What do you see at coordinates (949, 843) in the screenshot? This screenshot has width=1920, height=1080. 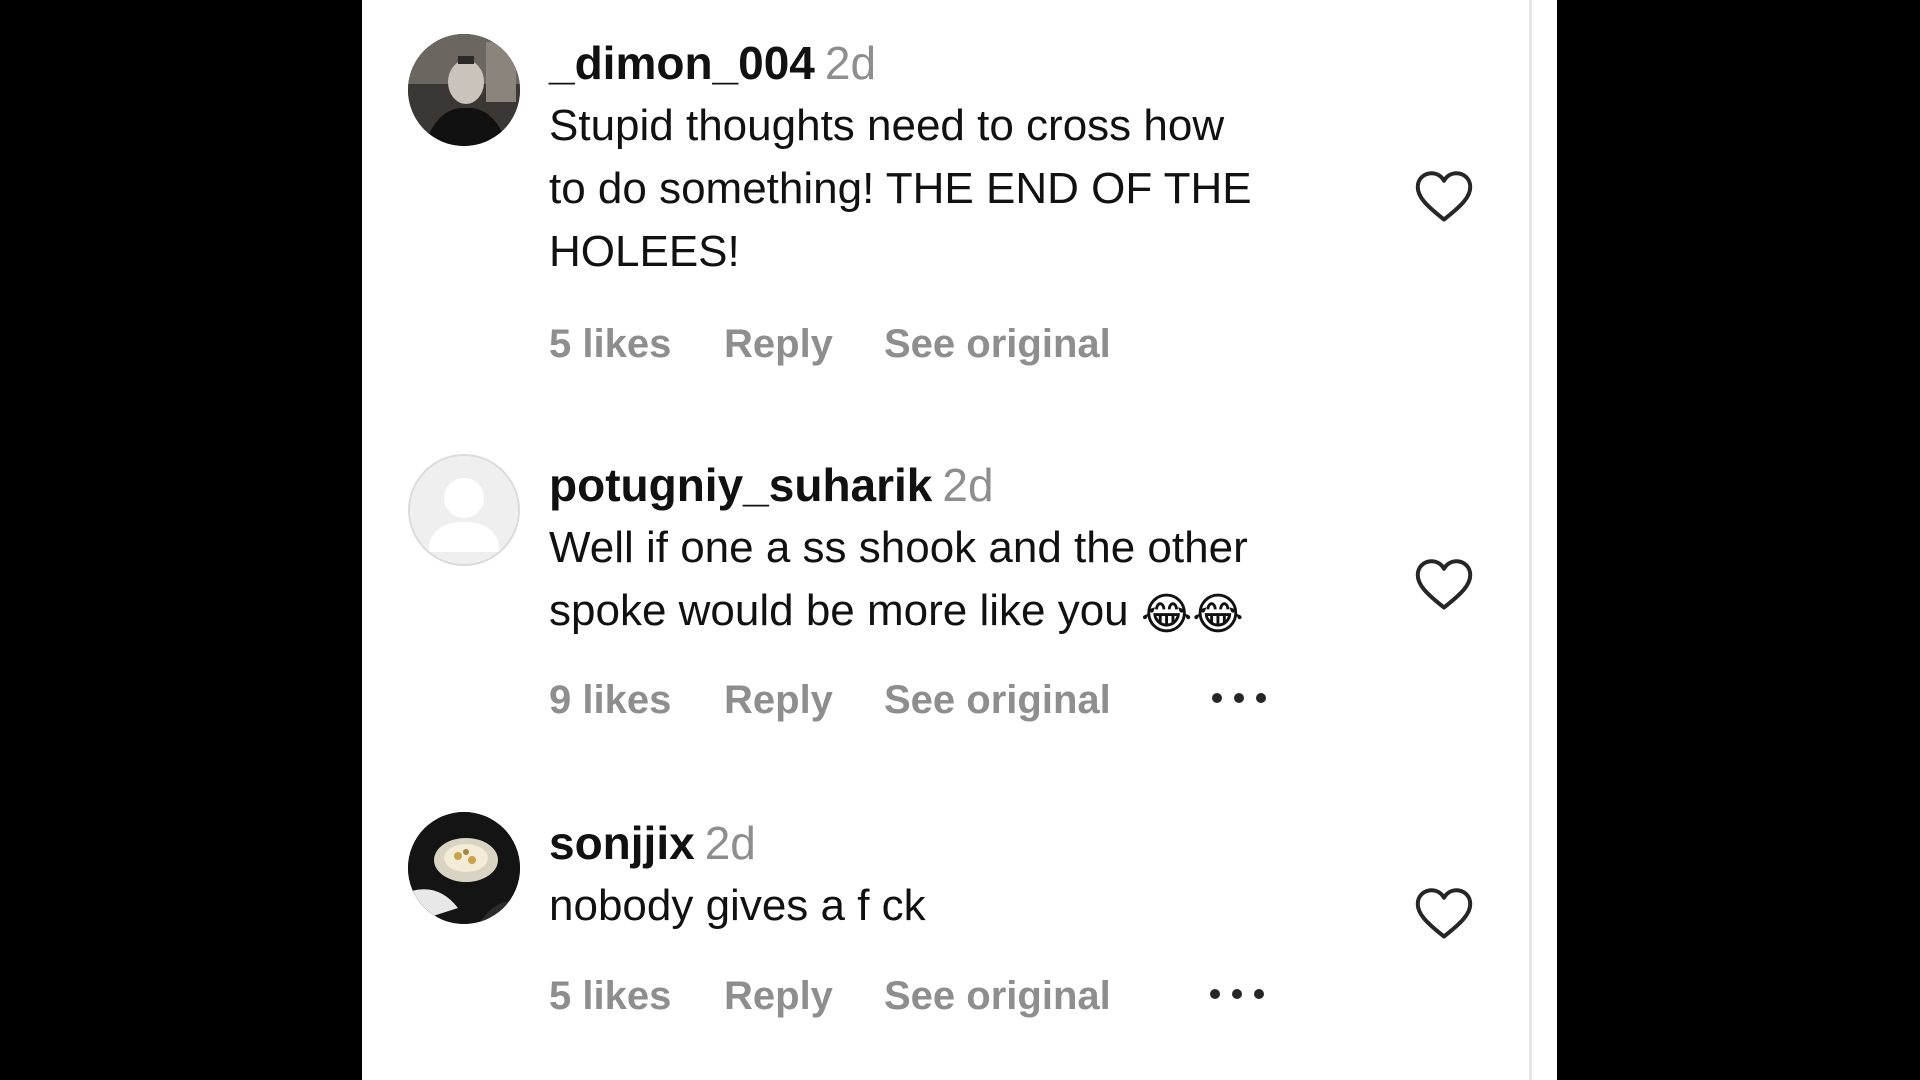 I see `comment-header: sonjjix 2d` at bounding box center [949, 843].